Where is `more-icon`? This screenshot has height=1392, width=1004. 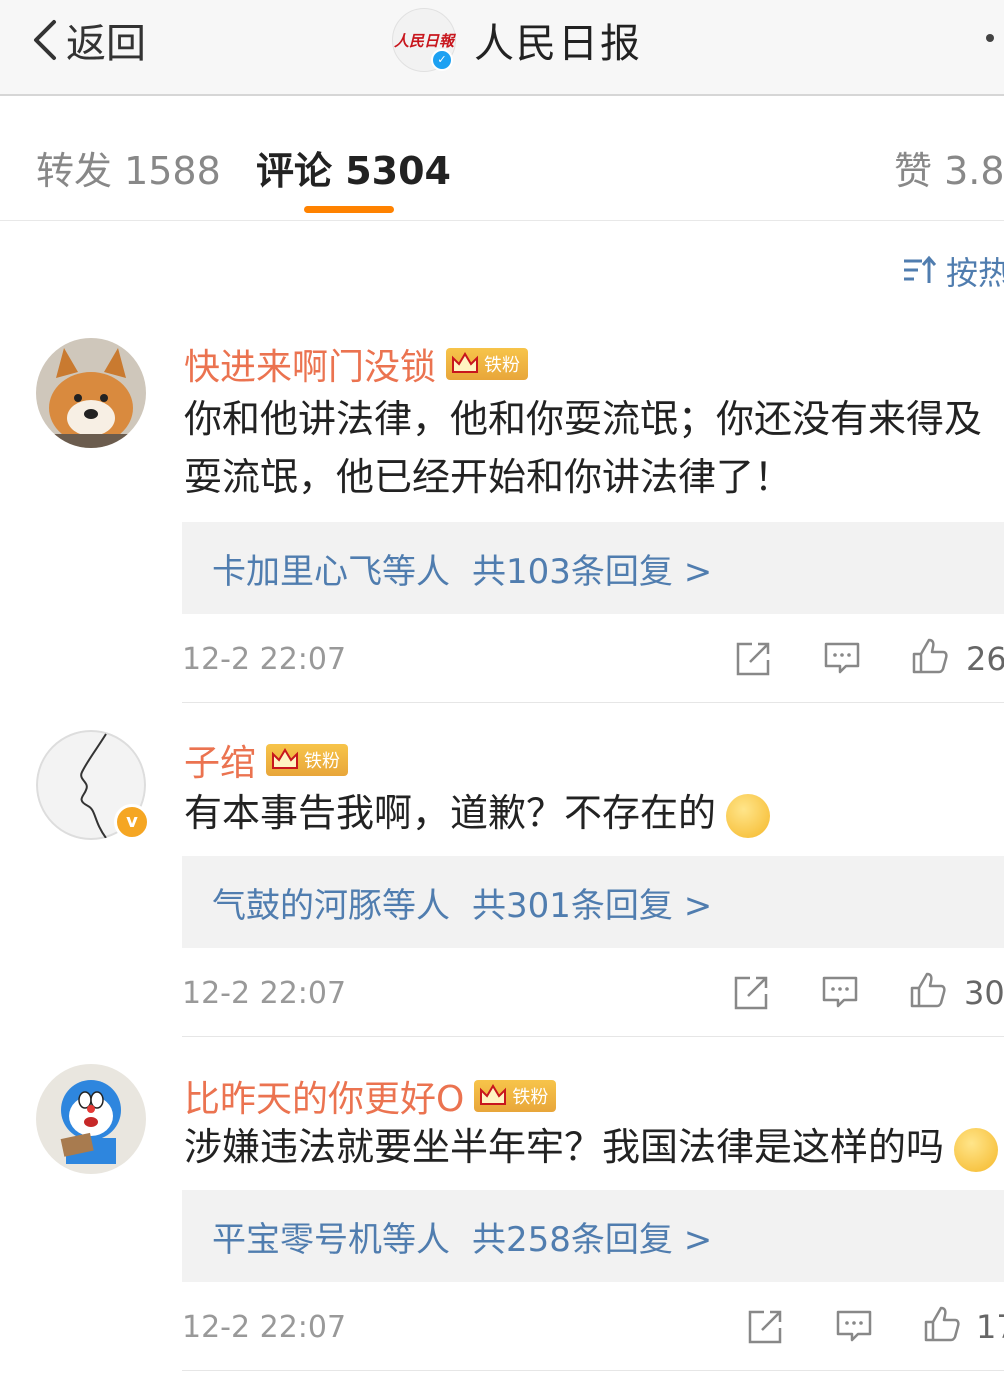
more-icon is located at coordinates (990, 38).